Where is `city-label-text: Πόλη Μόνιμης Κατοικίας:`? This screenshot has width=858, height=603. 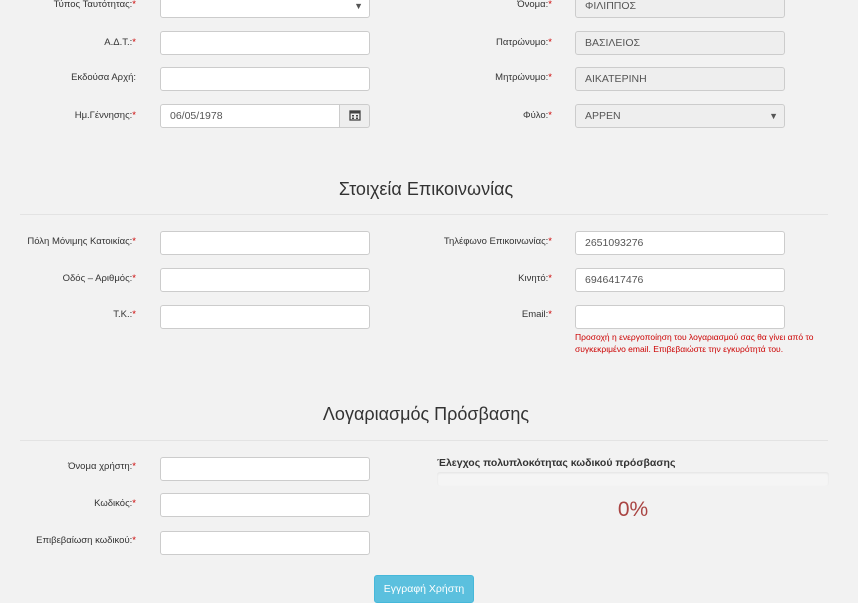 city-label-text: Πόλη Μόνιμης Κατοικίας: is located at coordinates (80, 241).